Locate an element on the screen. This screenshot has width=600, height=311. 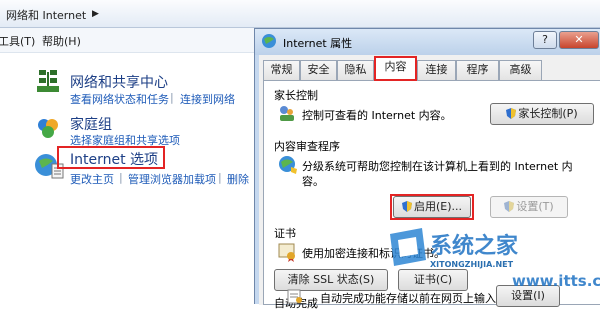
link-manage-addons: 管理浏览器加载项 is located at coordinates (172, 179).